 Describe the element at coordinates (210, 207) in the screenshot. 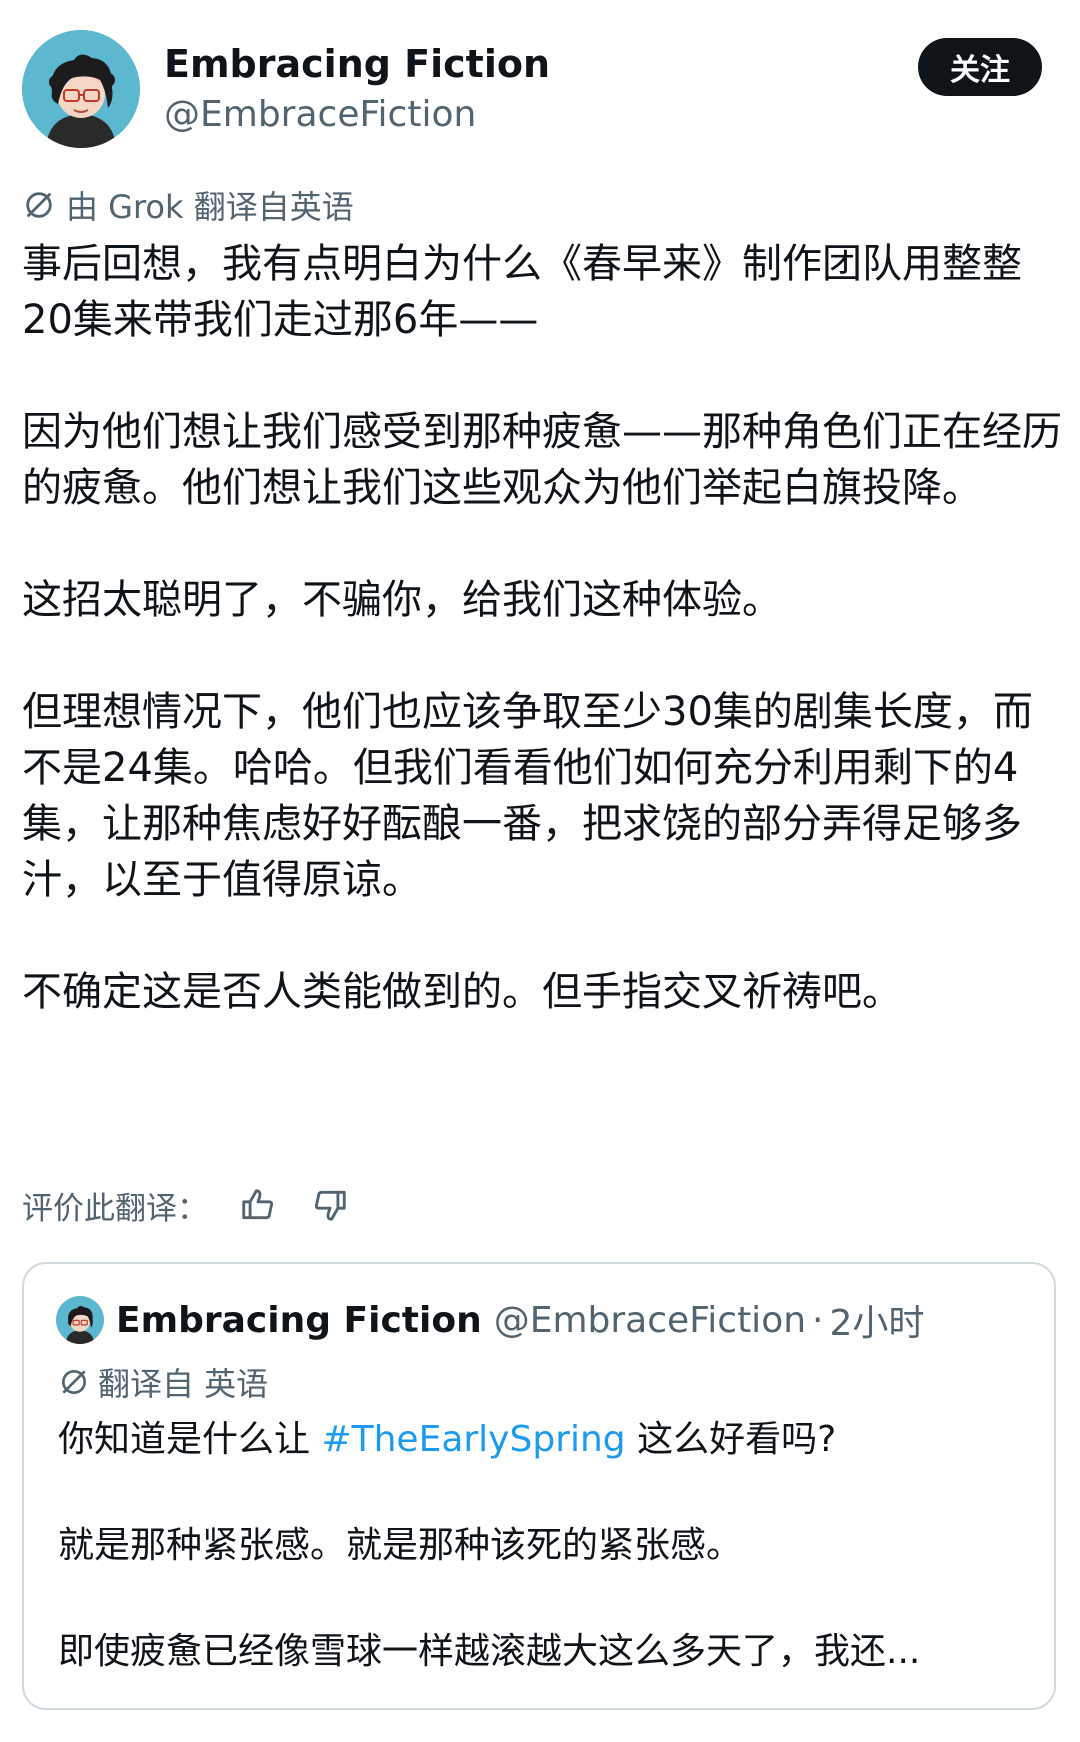

I see `translation-note-text: 由 Grok 翻译自英语` at that location.